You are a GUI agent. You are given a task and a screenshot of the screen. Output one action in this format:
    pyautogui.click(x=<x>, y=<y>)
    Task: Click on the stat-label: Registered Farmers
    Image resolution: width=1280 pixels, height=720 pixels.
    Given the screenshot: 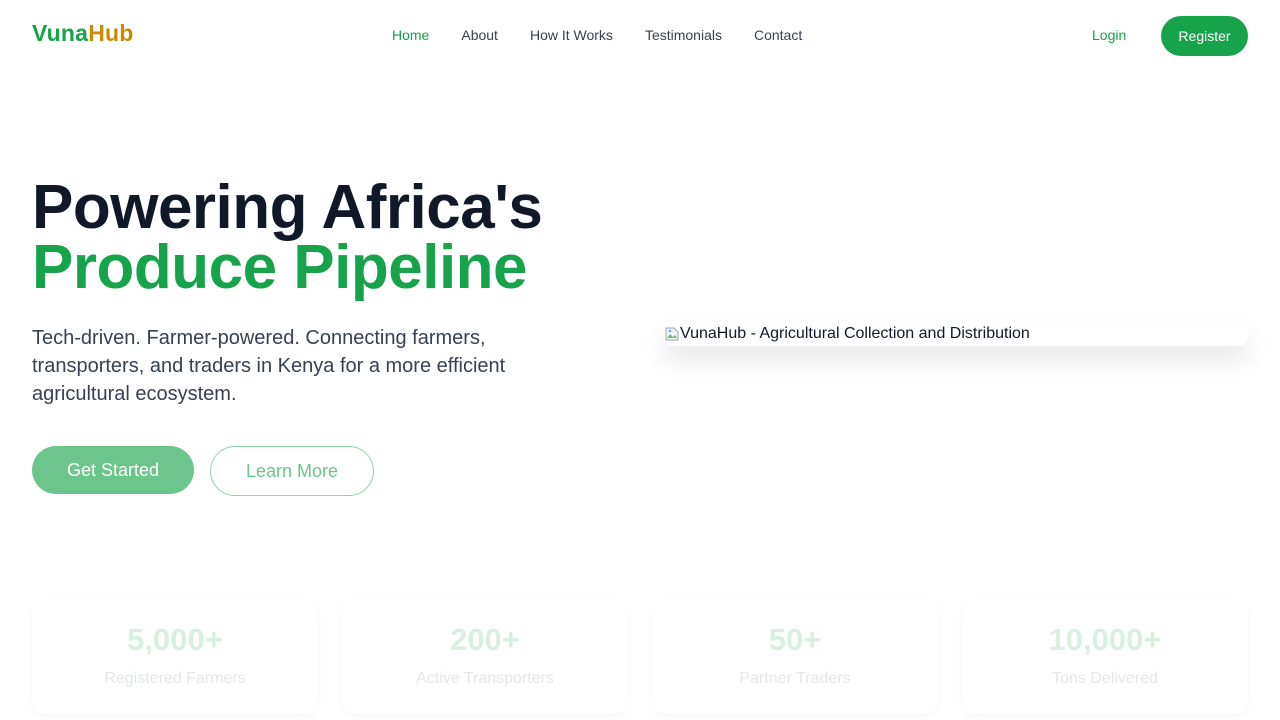 What is the action you would take?
    pyautogui.click(x=175, y=678)
    